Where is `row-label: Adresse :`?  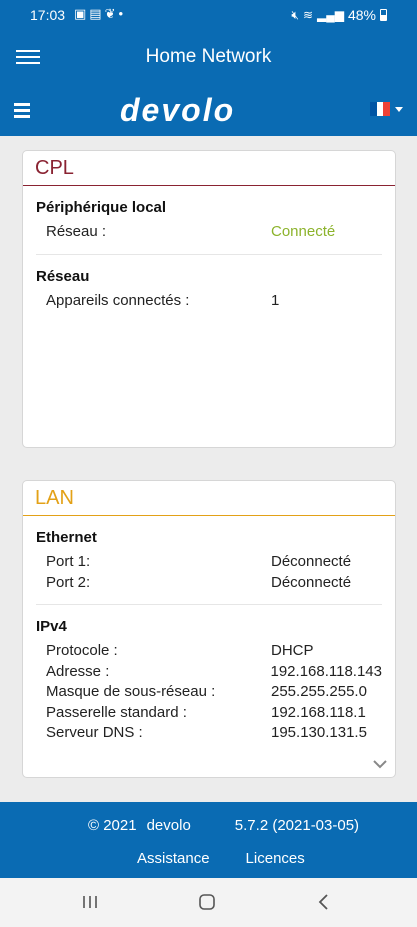
row-label: Adresse : is located at coordinates (78, 671).